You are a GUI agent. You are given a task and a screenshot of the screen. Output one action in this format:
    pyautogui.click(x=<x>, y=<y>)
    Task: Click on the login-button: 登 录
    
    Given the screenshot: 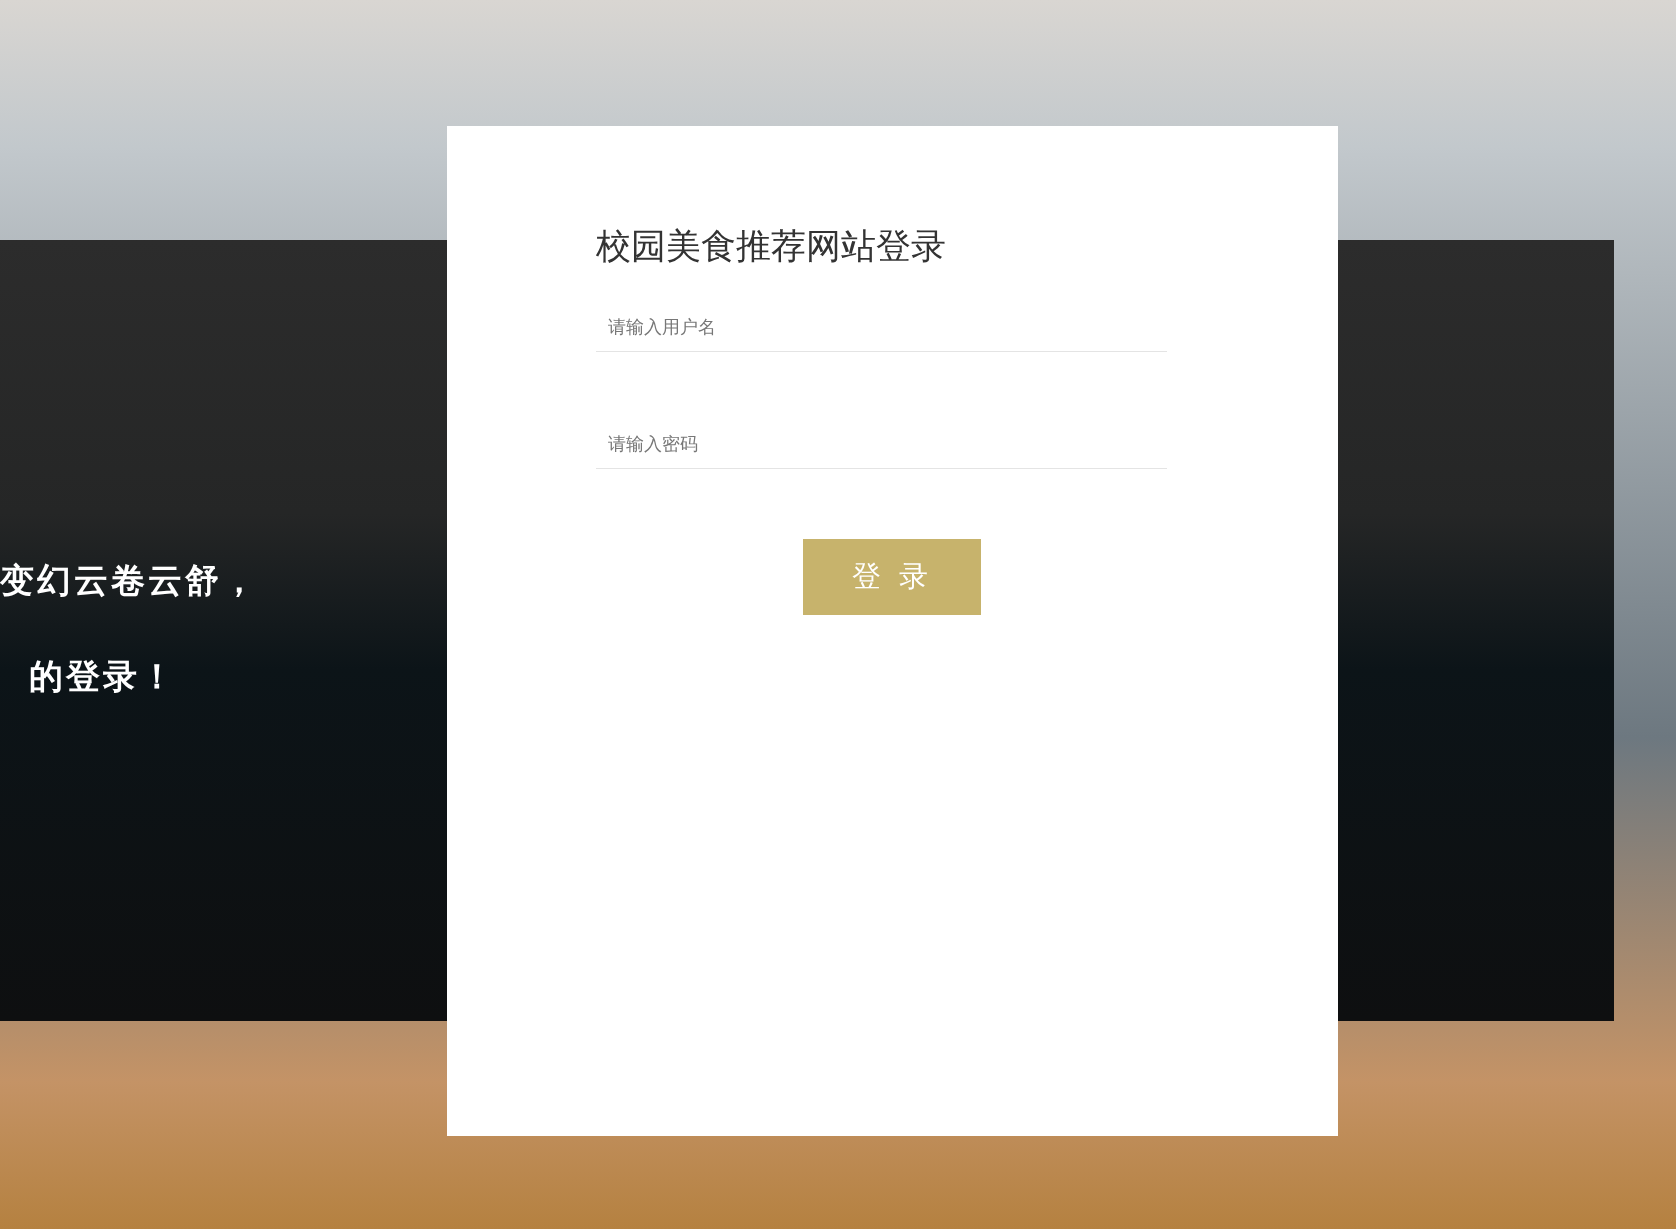 What is the action you would take?
    pyautogui.click(x=892, y=577)
    